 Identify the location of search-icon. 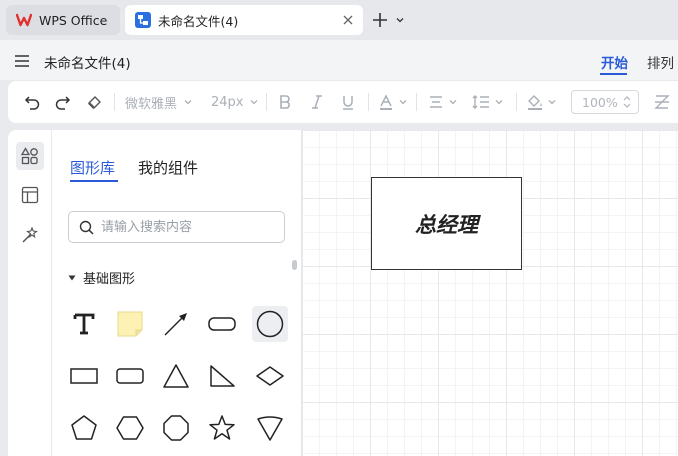
(86, 227).